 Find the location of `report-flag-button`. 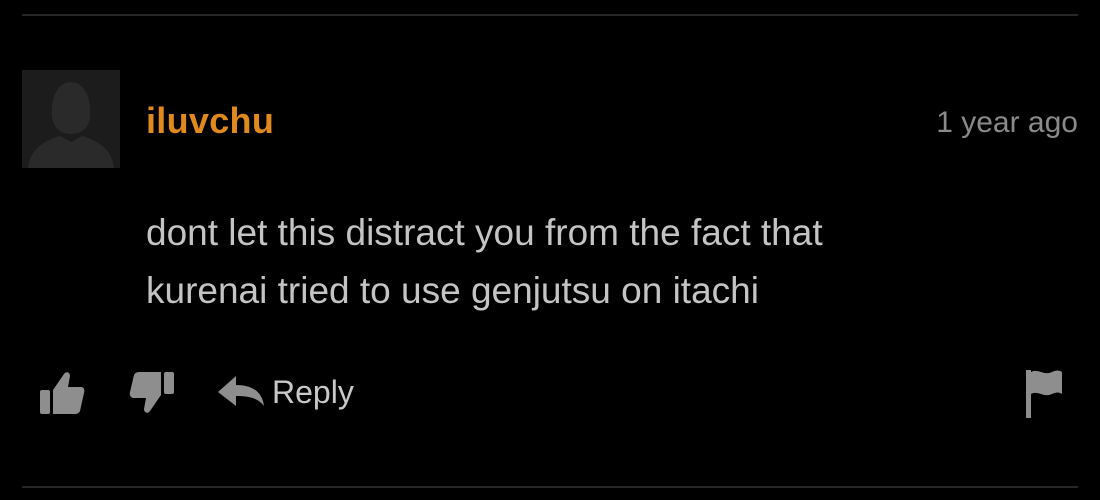

report-flag-button is located at coordinates (1043, 393).